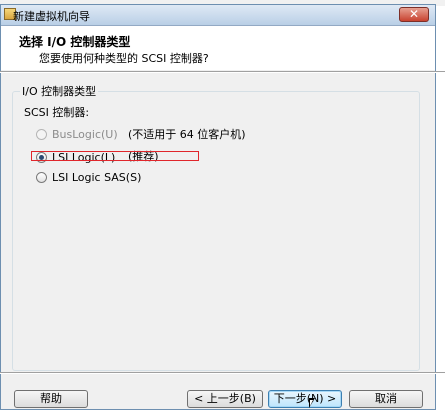  I want to click on option-buslogic: BusLogic(U), so click(77, 134).